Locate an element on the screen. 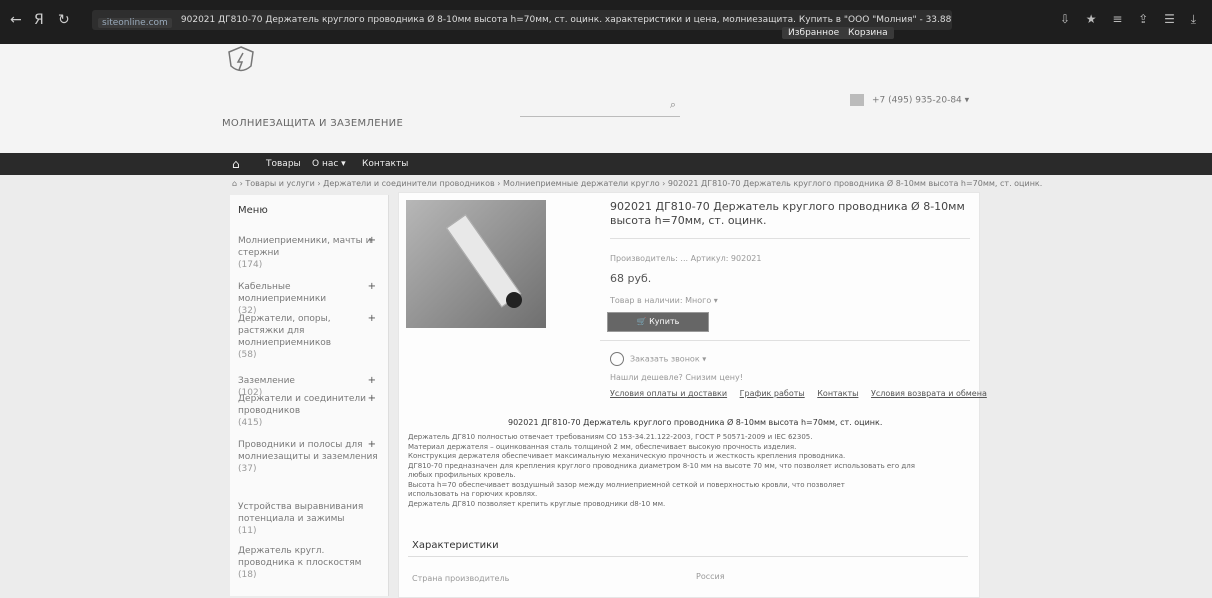  logo-text: МОЛНИЕЗАЩИТА И ЗАЗЕМЛЕНИЕ is located at coordinates (312, 123).